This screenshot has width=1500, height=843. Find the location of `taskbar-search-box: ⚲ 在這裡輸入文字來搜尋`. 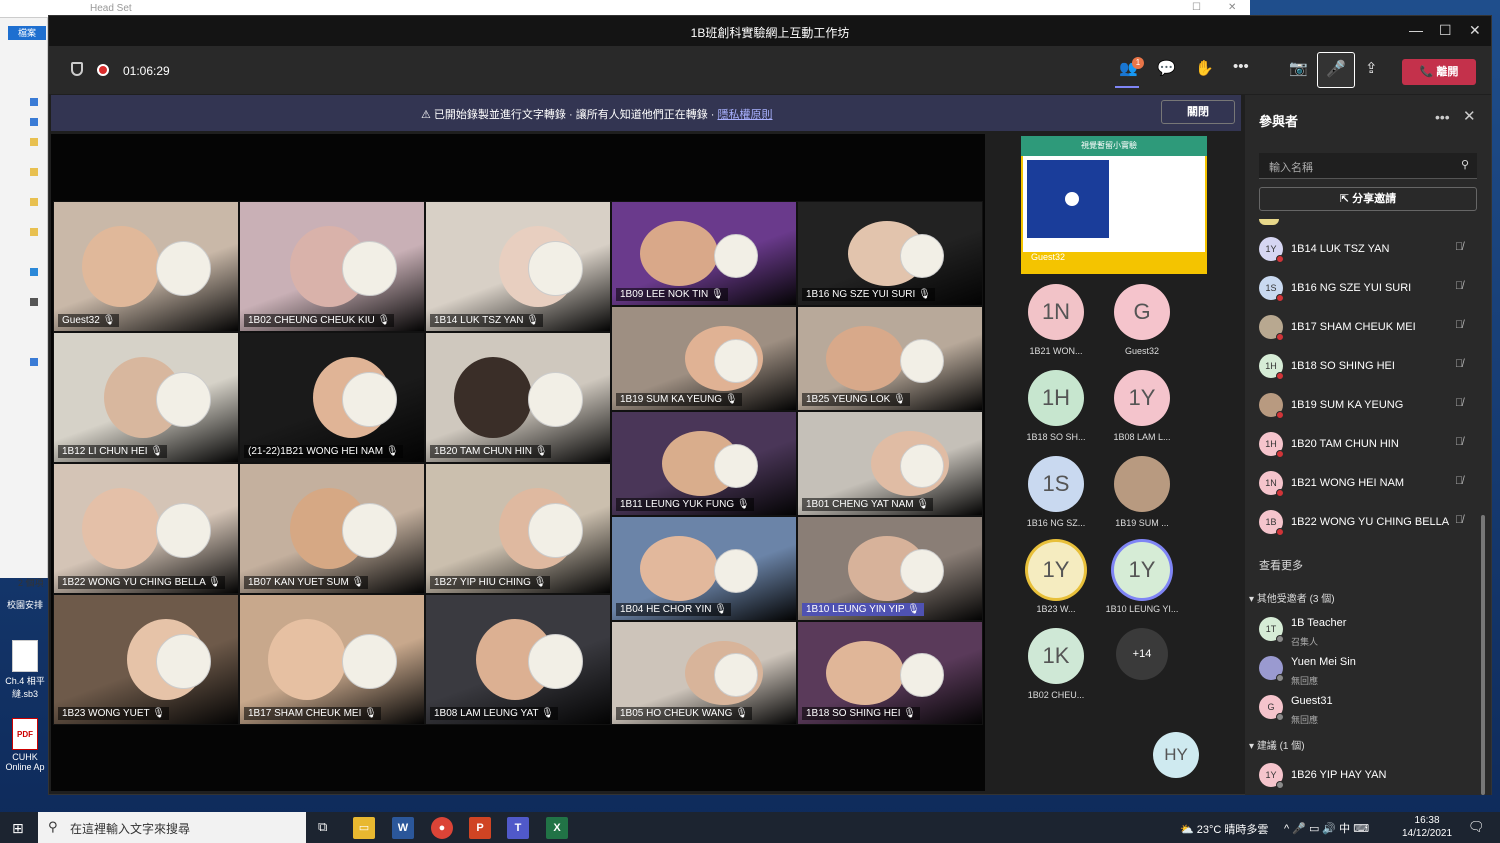

taskbar-search-box: ⚲ 在這裡輸入文字來搜尋 is located at coordinates (172, 827).